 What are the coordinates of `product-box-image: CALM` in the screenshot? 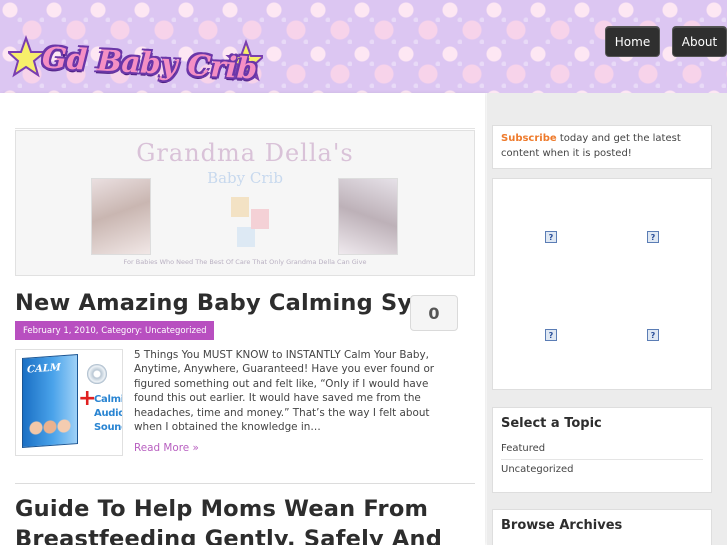 It's located at (50, 401).